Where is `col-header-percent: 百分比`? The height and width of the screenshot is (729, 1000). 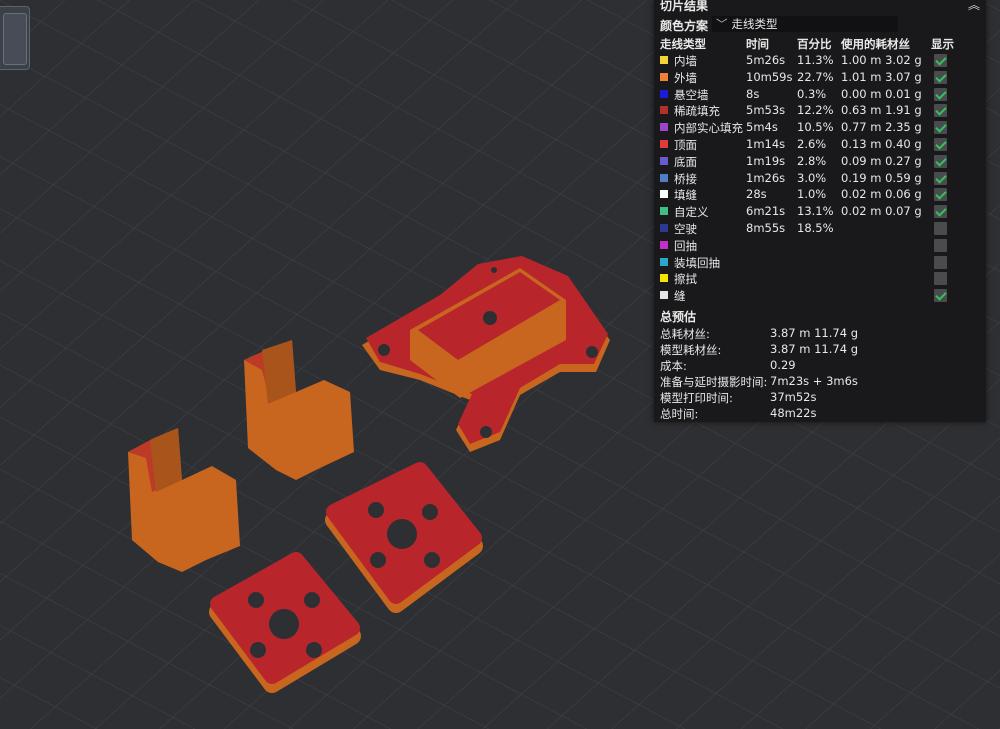
col-header-percent: 百分比 is located at coordinates (814, 44).